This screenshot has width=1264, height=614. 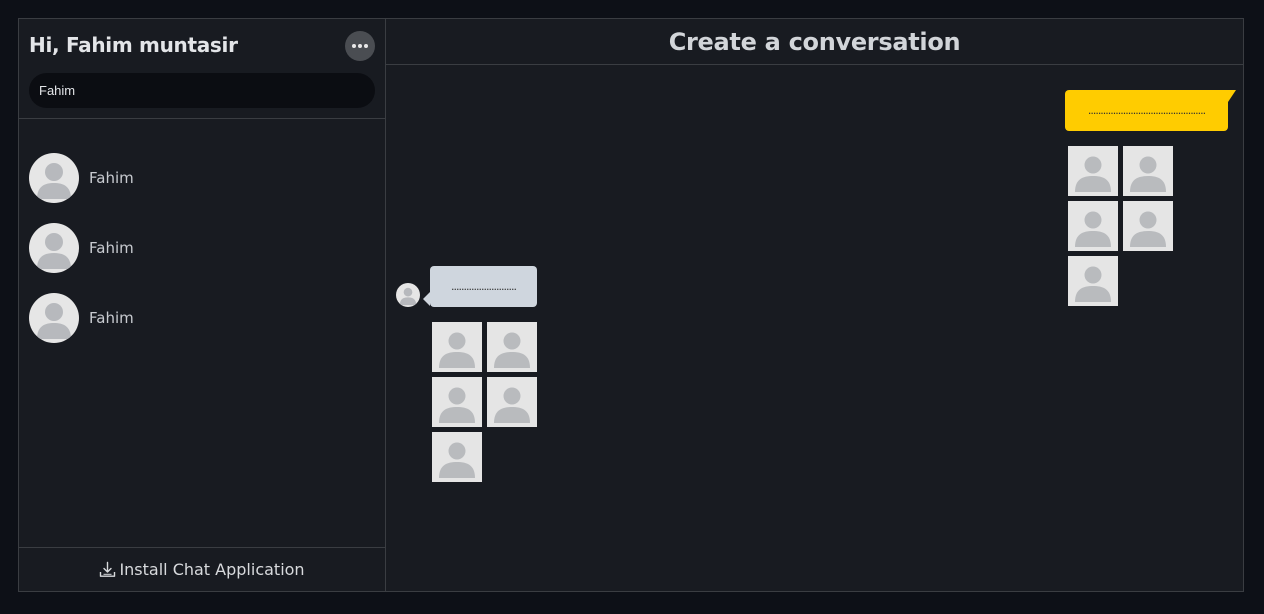 I want to click on install-app-button: Install Chat Application, so click(x=202, y=569).